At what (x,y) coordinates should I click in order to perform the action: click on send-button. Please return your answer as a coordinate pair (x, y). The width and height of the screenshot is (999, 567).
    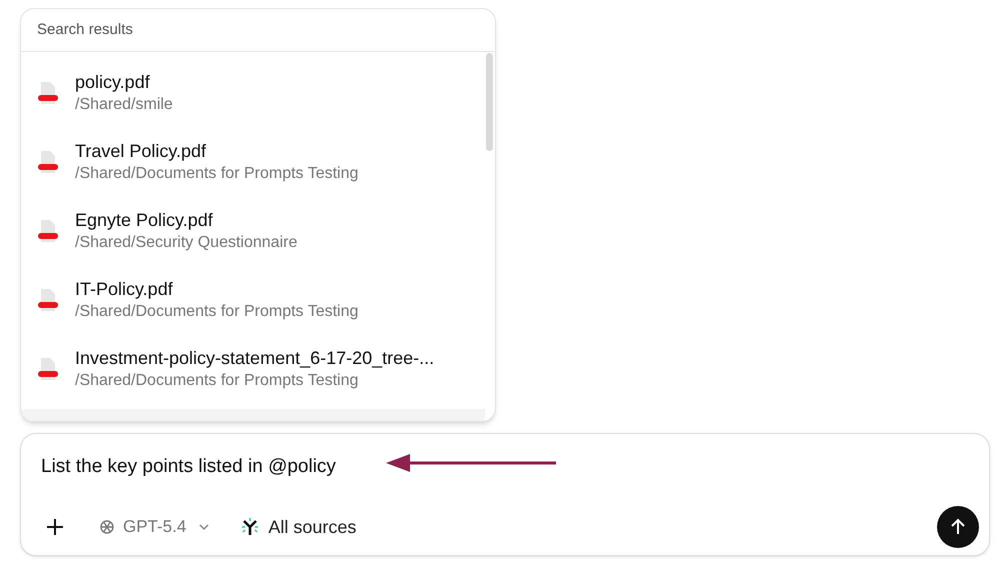
    Looking at the image, I should click on (958, 527).